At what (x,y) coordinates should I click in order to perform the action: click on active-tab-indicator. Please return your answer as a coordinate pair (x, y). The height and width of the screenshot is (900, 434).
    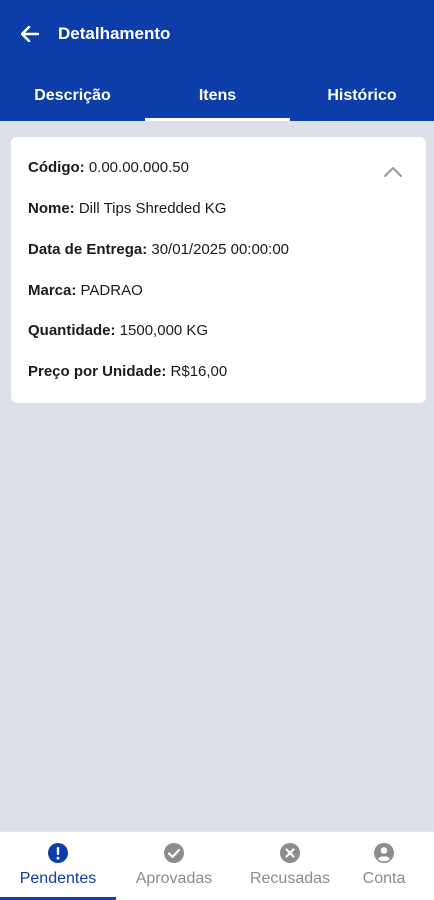
    Looking at the image, I should click on (217, 119).